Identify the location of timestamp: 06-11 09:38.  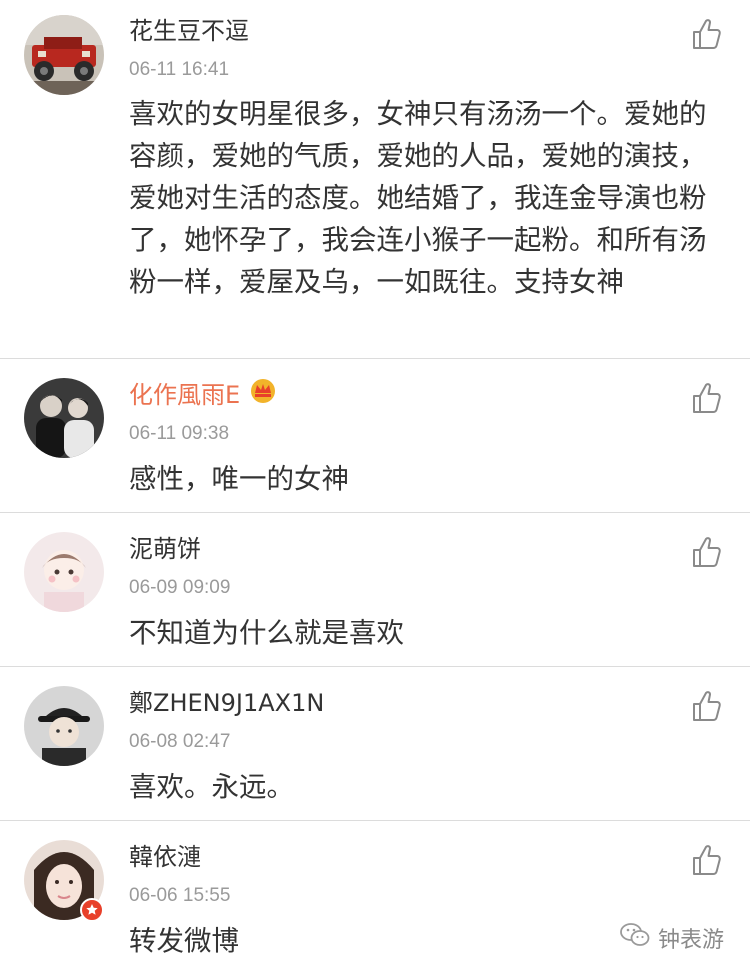
(179, 433).